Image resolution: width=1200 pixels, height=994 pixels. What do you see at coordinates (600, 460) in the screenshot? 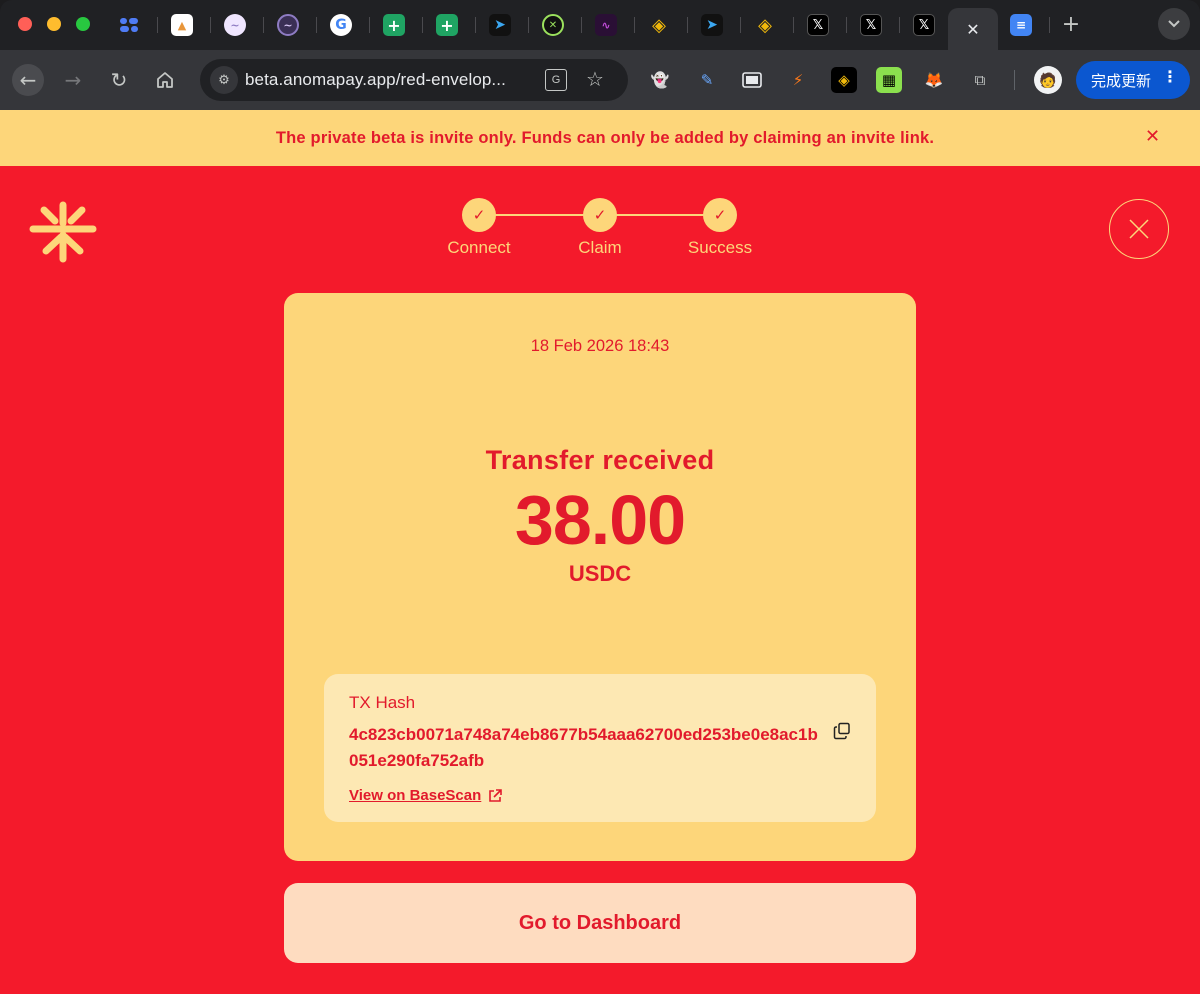
I see `transfer-title: Transfer received` at bounding box center [600, 460].